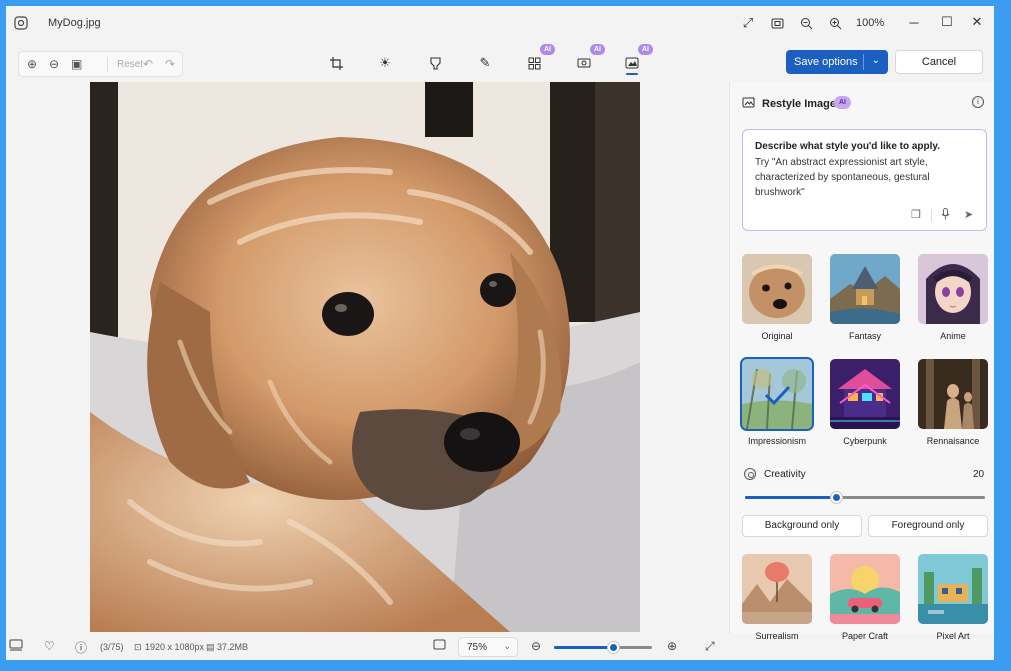 This screenshot has height=671, width=1011. I want to click on creativity-value: 20, so click(979, 474).